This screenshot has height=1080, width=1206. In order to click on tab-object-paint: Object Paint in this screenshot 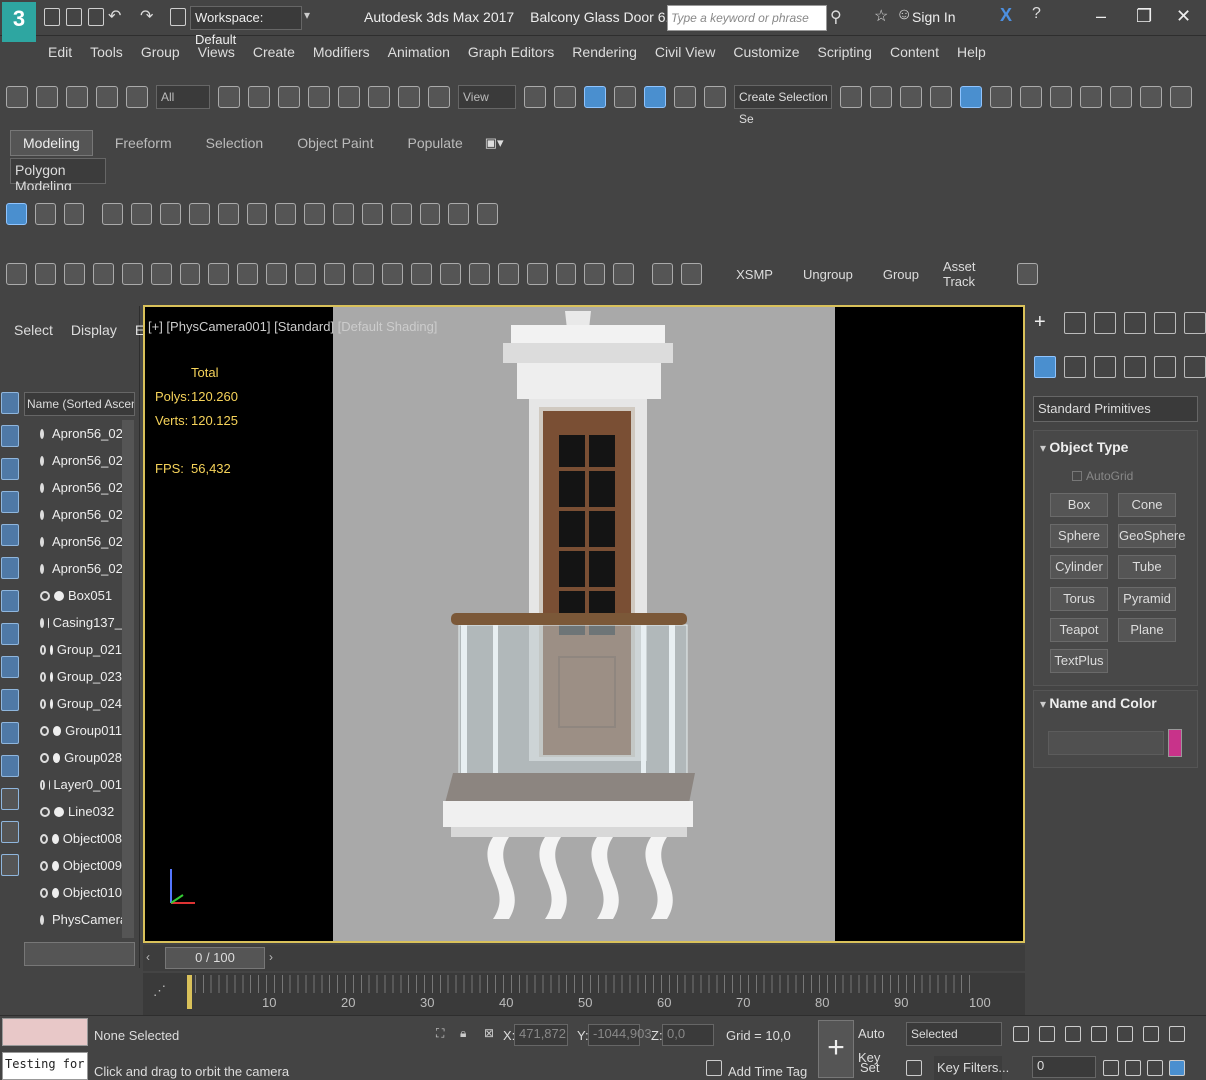, I will do `click(335, 143)`.